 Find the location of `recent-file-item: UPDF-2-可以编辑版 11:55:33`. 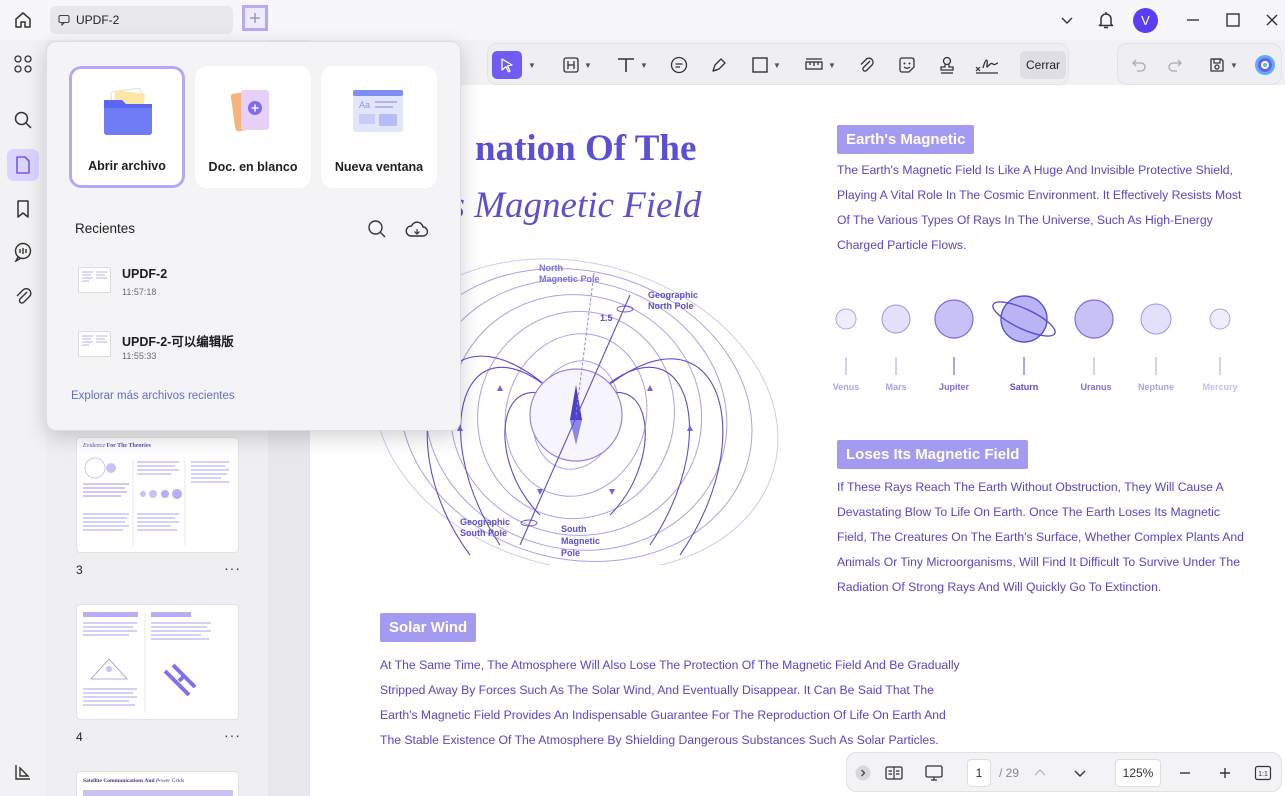

recent-file-item: UPDF-2-可以编辑版 11:55:33 is located at coordinates (255, 351).